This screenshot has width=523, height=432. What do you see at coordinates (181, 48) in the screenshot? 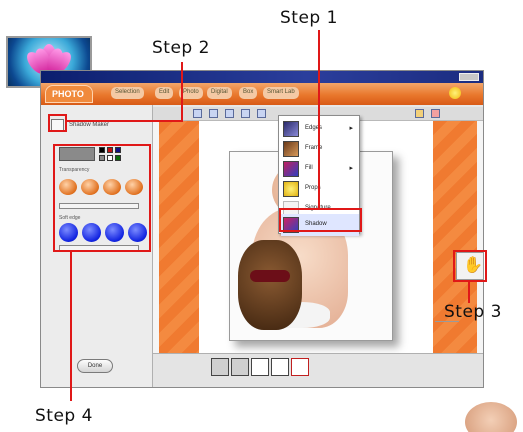
I see `step-2-label: Step 2` at bounding box center [181, 48].